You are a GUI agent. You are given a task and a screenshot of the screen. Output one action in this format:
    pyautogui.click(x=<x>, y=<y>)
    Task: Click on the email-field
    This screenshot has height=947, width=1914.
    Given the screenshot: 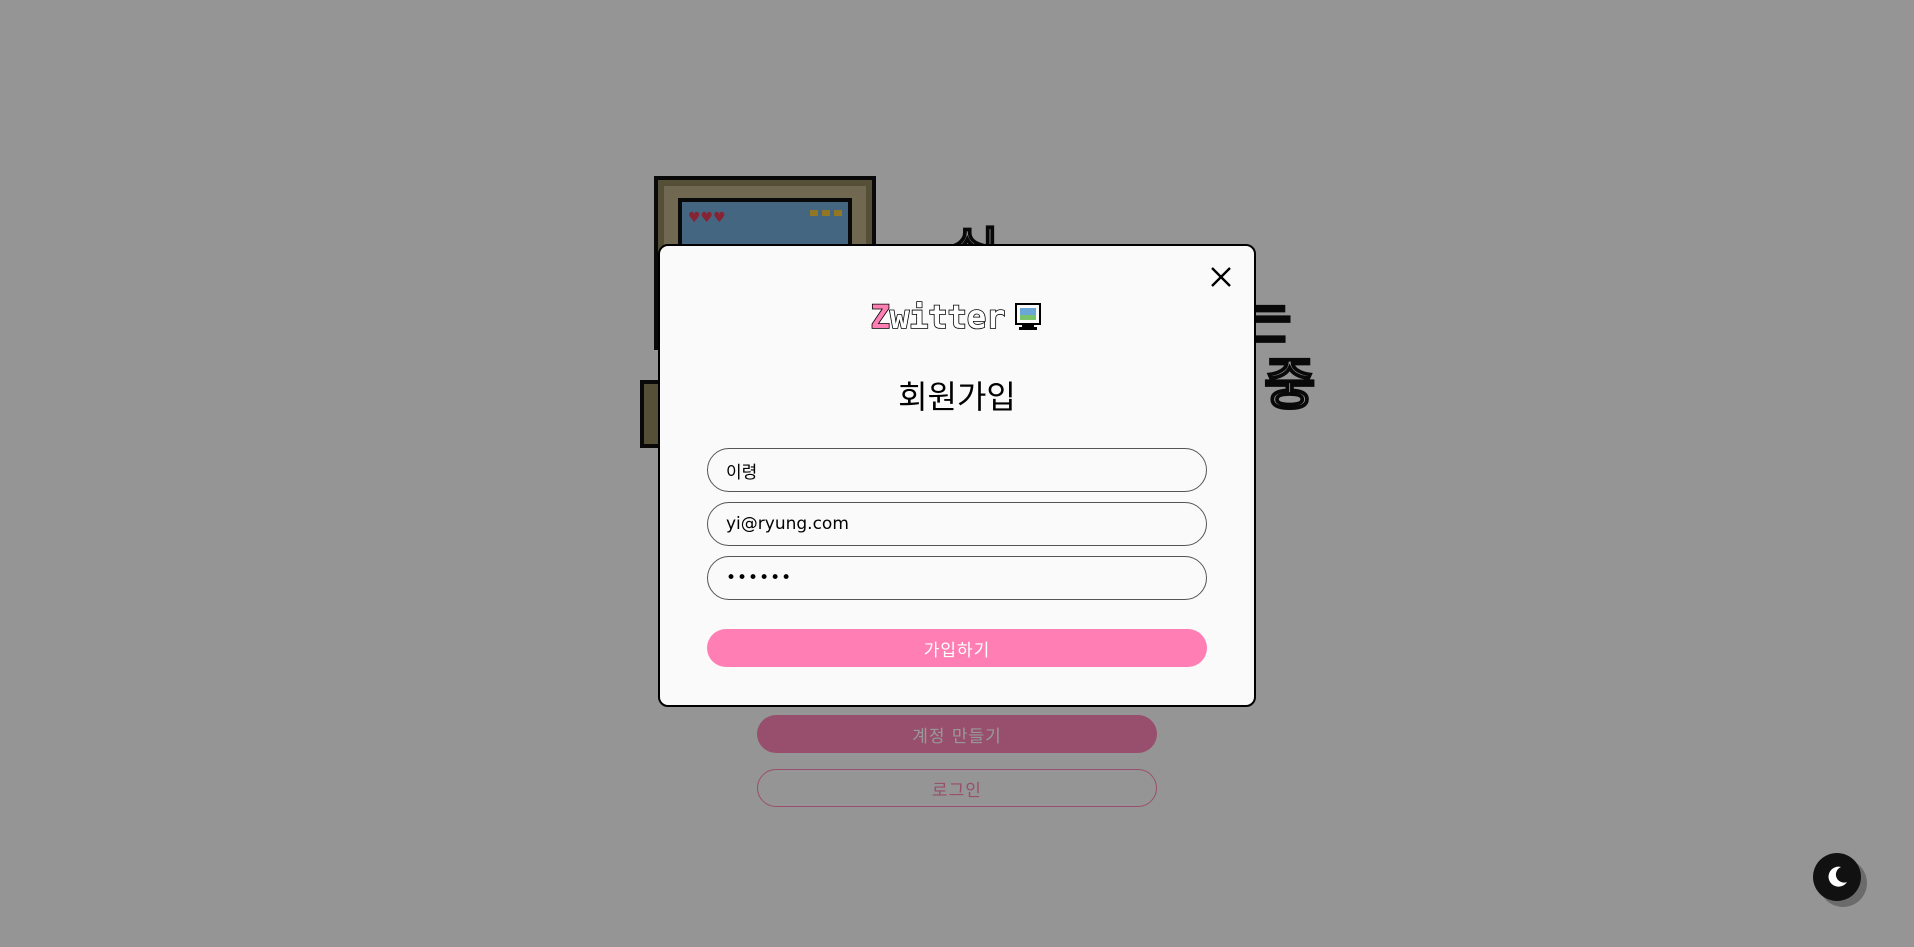 What is the action you would take?
    pyautogui.click(x=957, y=524)
    